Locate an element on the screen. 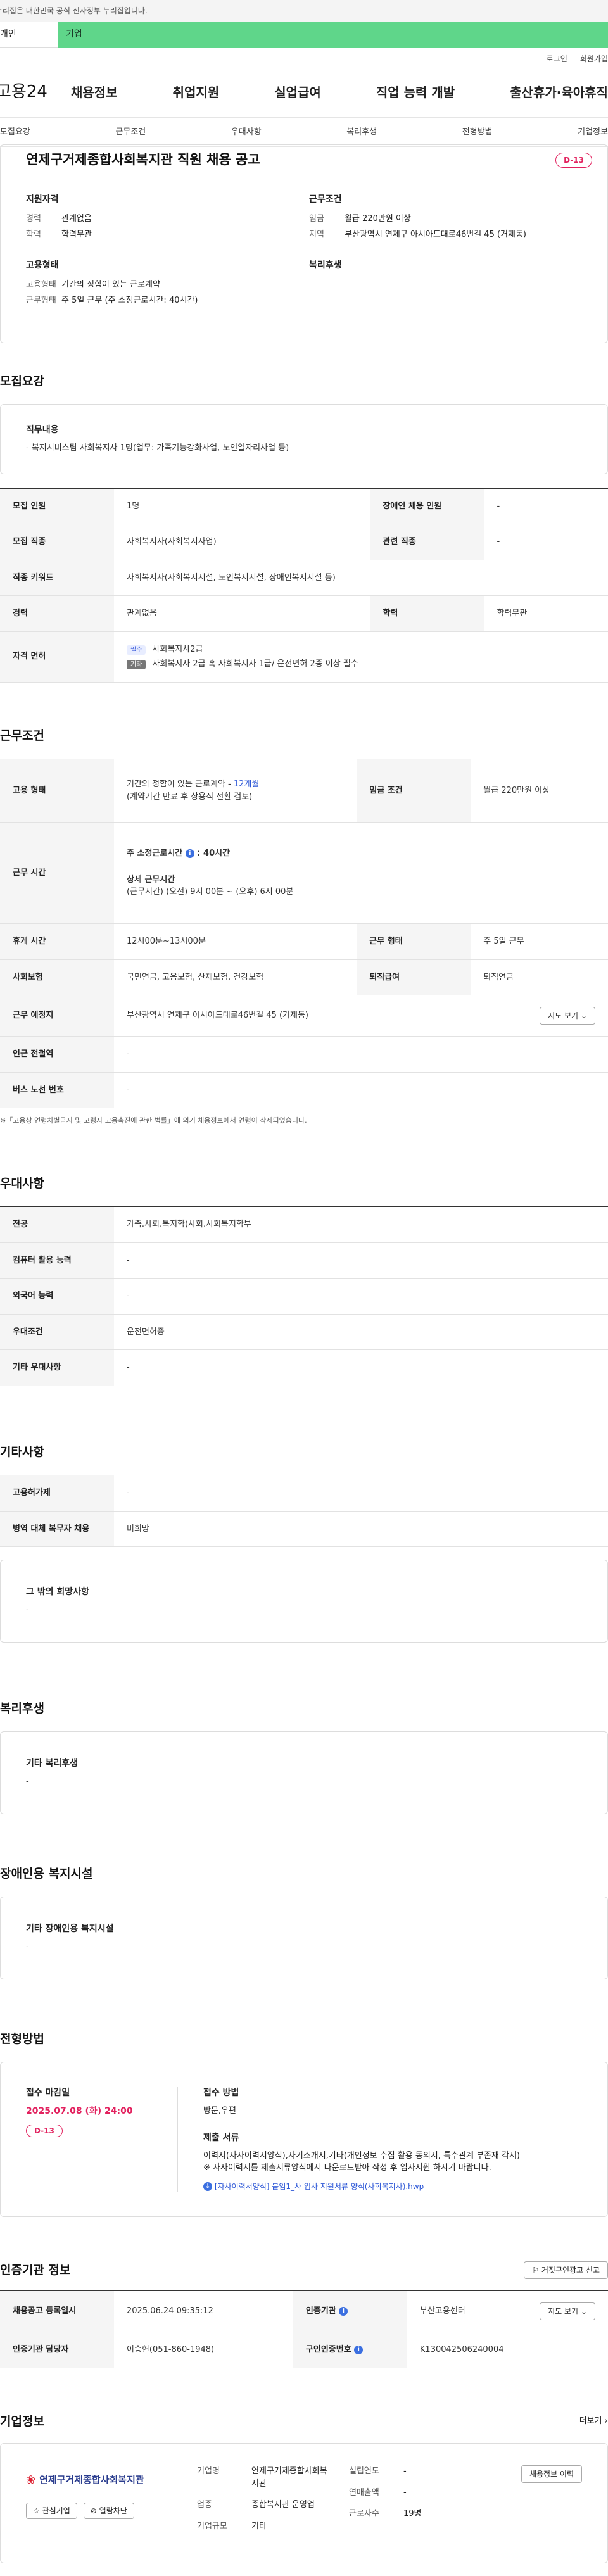 Image resolution: width=608 pixels, height=2576 pixels. nav-training: 직업 능력 개발 is located at coordinates (415, 92).